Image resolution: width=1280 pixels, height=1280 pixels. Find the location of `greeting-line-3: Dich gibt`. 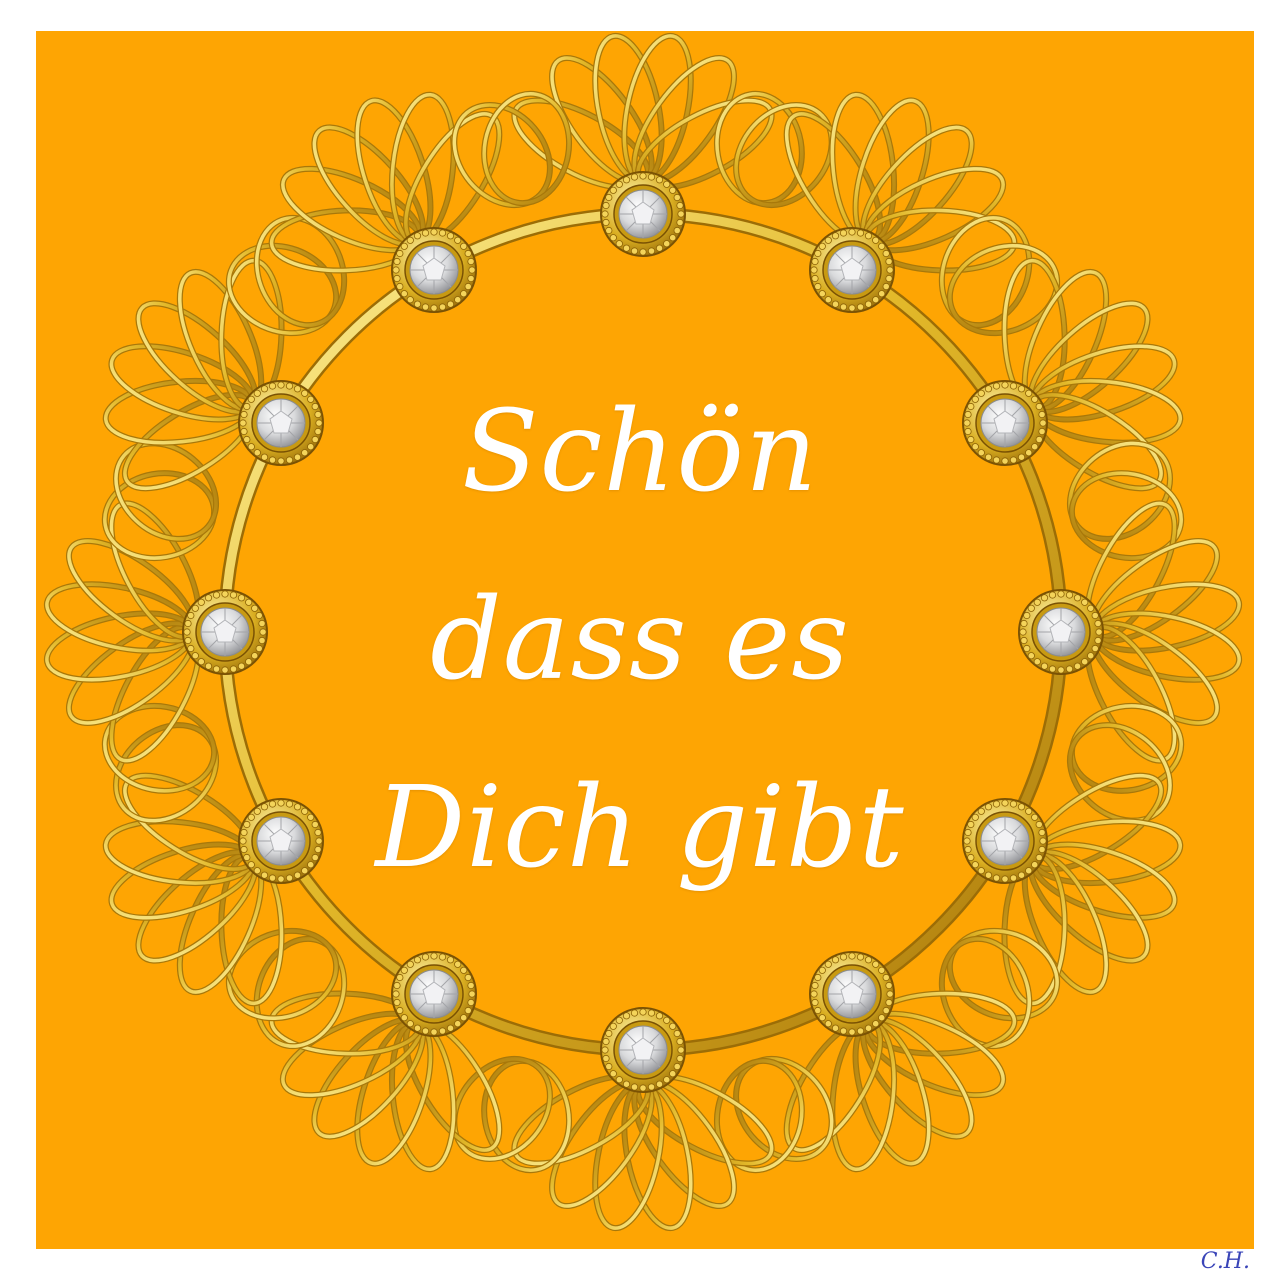

greeting-line-3: Dich gibt is located at coordinates (640, 828).